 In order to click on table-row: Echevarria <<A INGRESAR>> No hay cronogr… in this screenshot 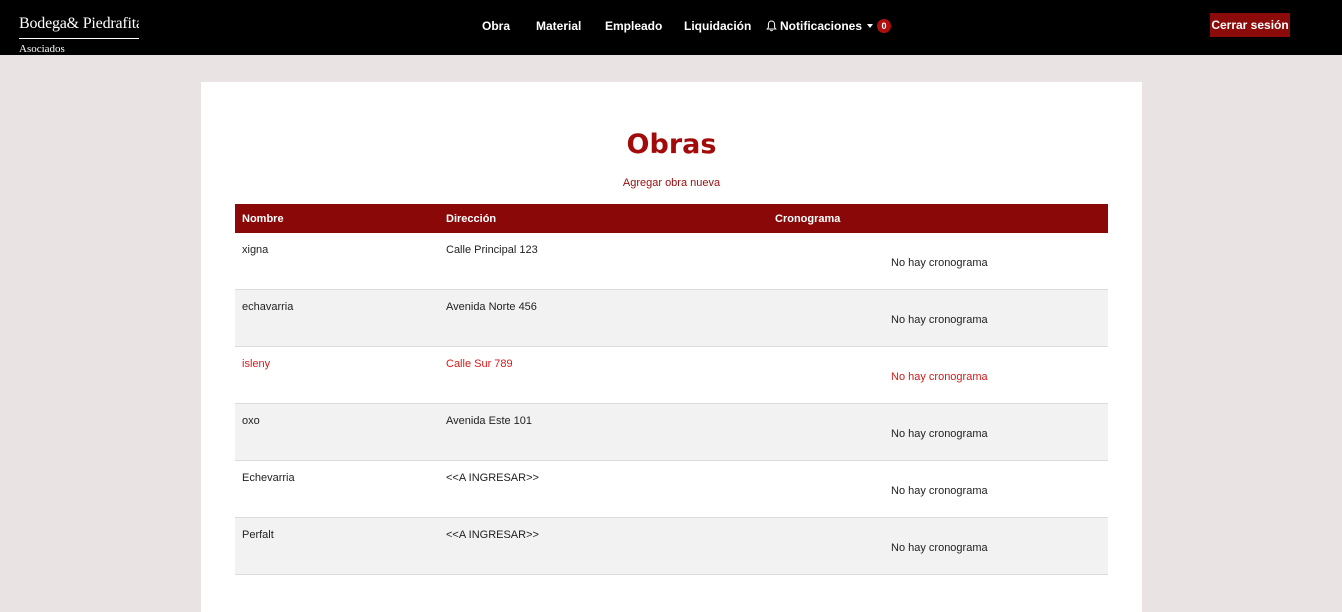, I will do `click(671, 489)`.